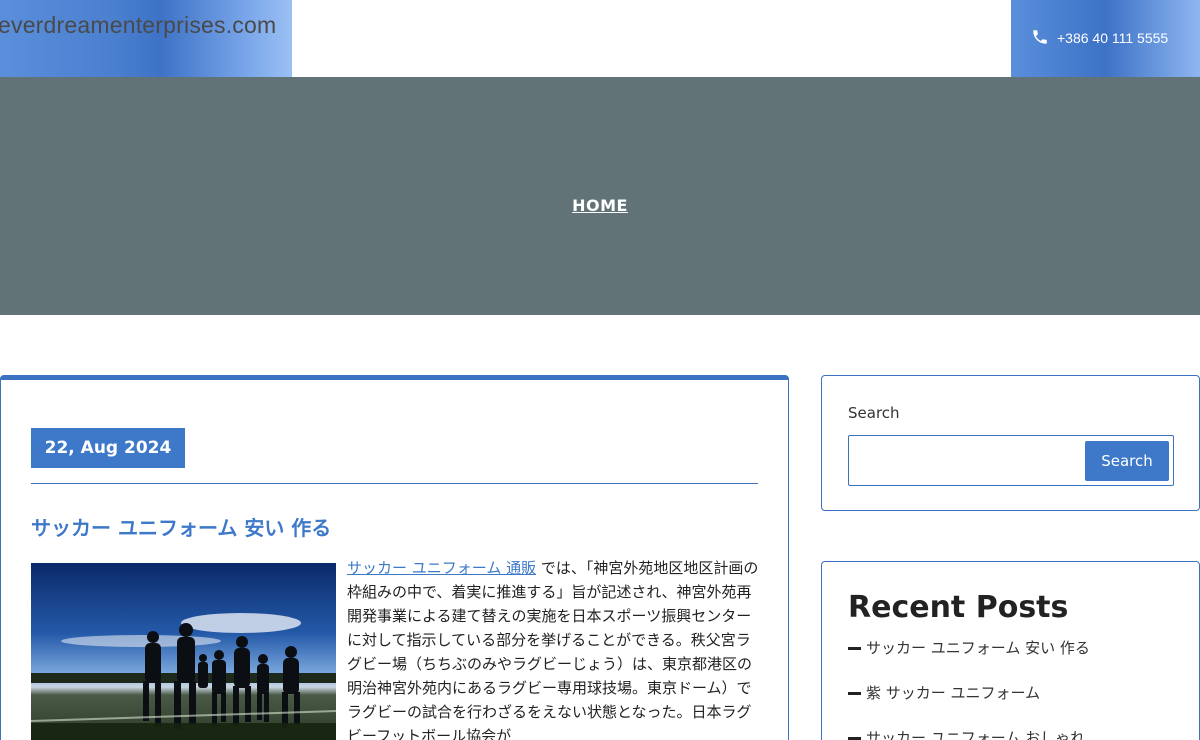  I want to click on excerpt-link: サッカー ユニフォーム 通販, so click(441, 568).